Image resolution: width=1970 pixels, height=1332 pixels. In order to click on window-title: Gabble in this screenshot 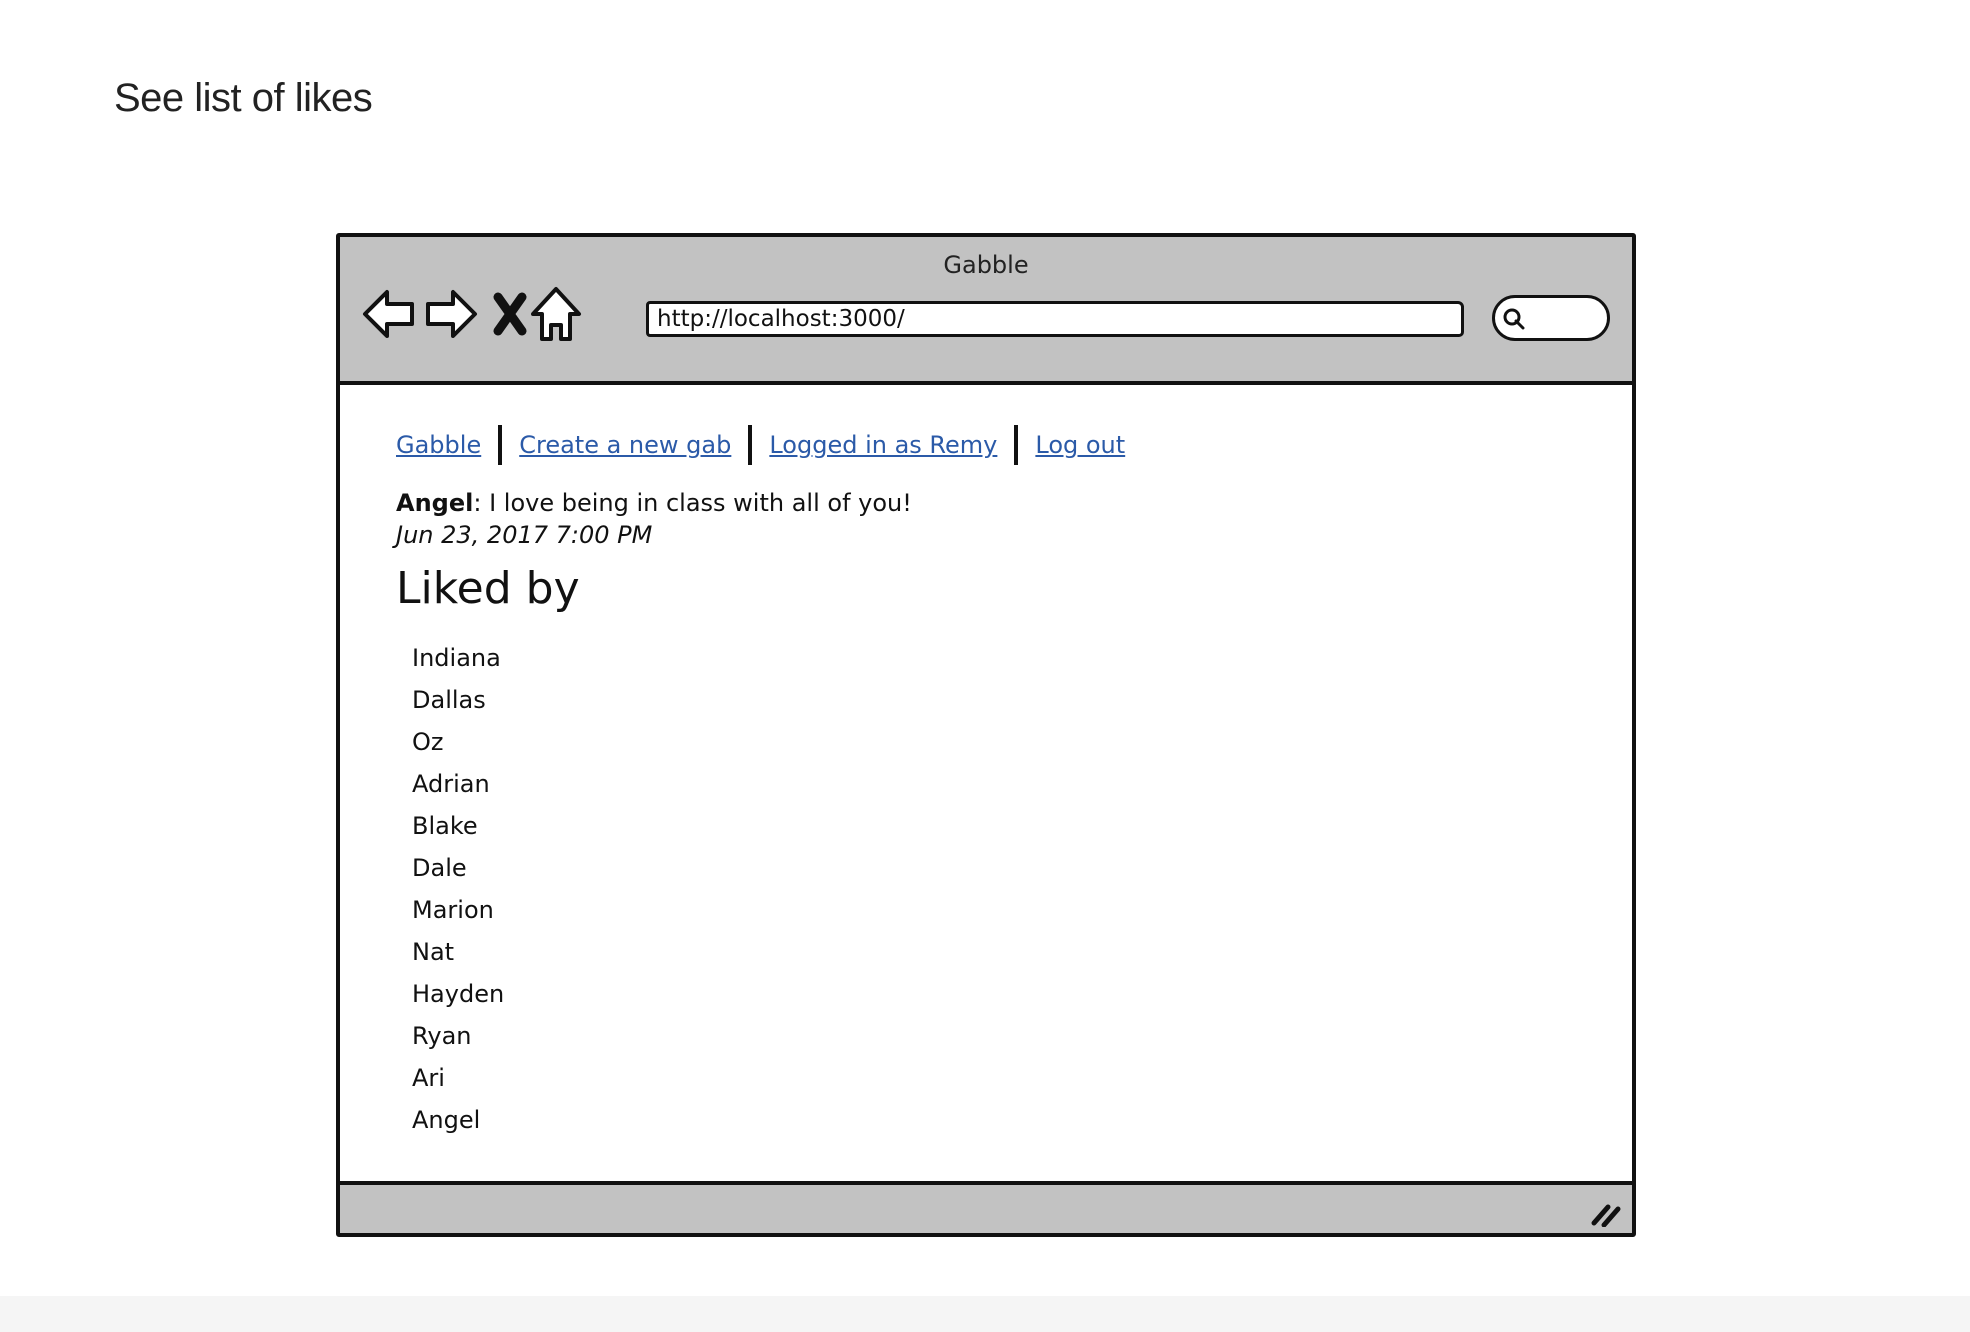, I will do `click(986, 265)`.